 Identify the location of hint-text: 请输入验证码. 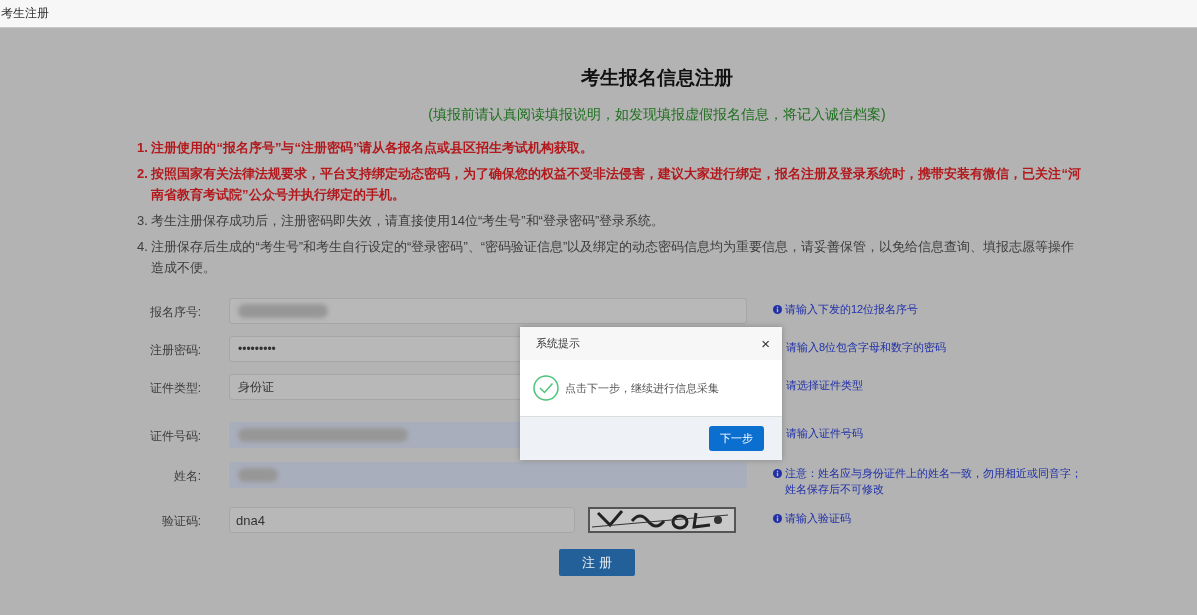
(818, 518).